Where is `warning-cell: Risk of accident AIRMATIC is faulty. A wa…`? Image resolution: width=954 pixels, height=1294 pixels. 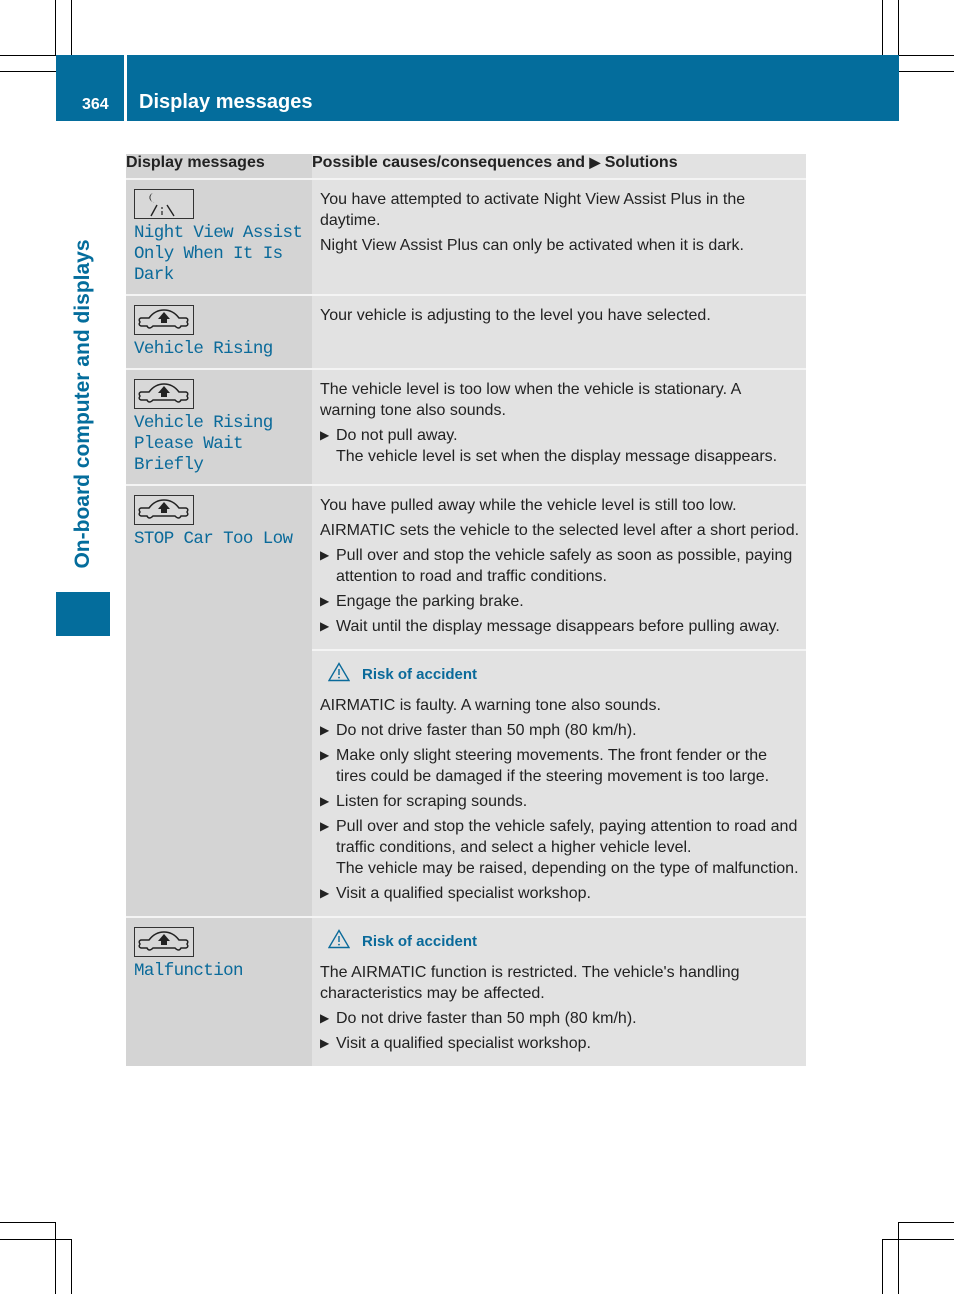 warning-cell: Risk of accident AIRMATIC is faulty. A wa… is located at coordinates (559, 783).